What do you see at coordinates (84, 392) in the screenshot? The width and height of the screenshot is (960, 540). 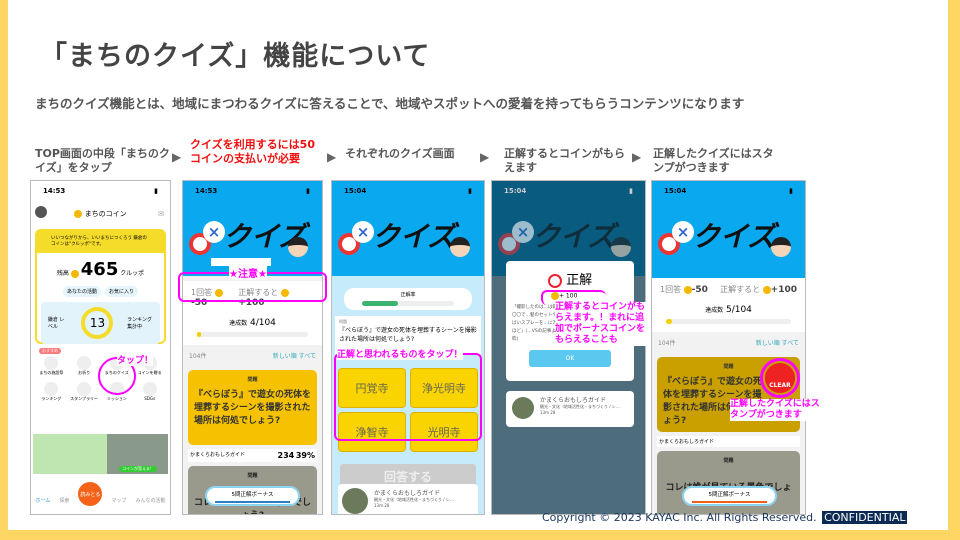 I see `menu-item: スタンプラリー` at bounding box center [84, 392].